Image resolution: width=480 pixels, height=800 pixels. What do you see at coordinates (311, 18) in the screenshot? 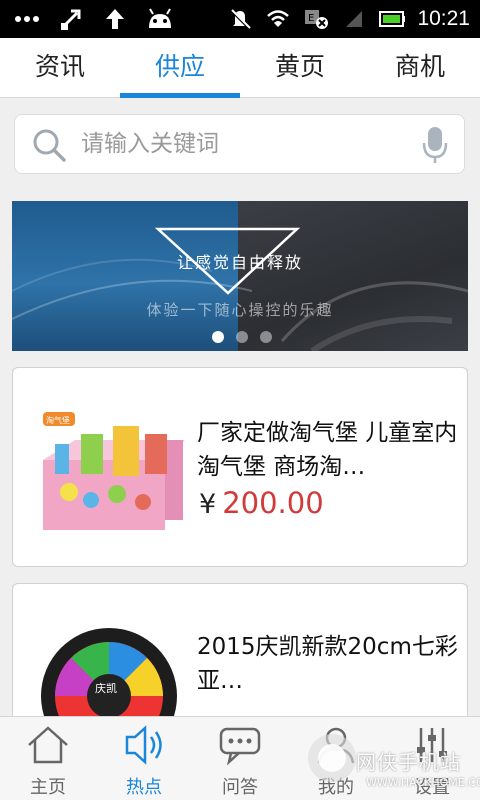
I see `svg-text: E` at bounding box center [311, 18].